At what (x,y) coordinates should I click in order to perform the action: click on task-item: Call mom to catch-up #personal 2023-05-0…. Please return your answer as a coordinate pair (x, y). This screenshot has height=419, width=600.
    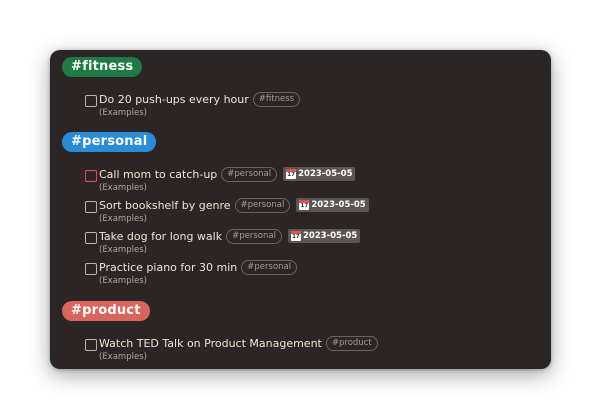
    Looking at the image, I should click on (315, 182).